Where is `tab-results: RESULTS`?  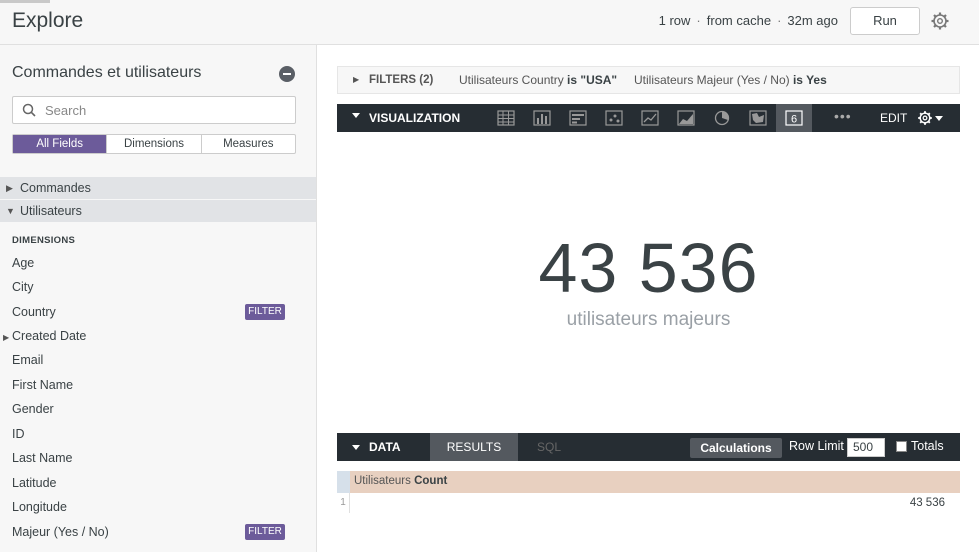 tab-results: RESULTS is located at coordinates (474, 447).